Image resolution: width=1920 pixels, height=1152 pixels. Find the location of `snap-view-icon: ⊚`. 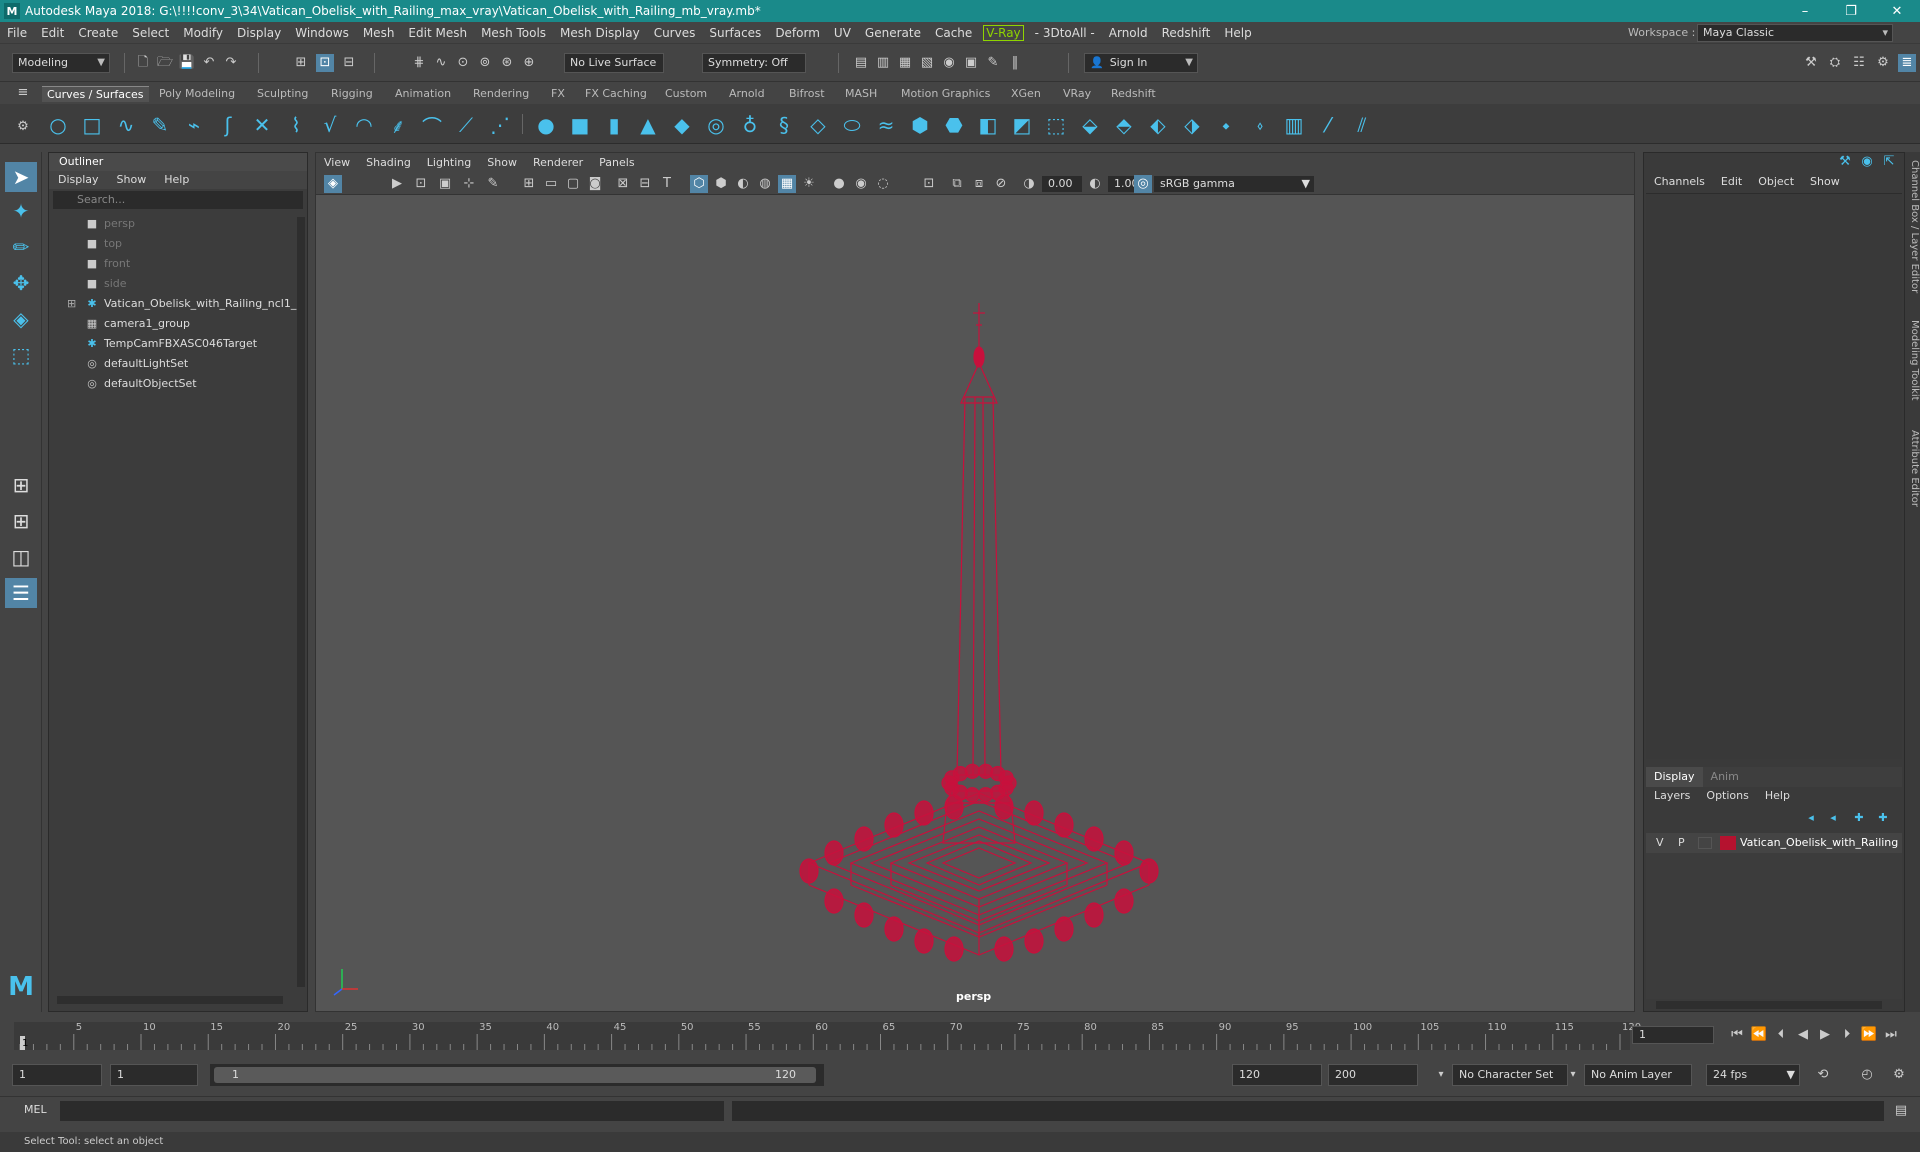

snap-view-icon: ⊚ is located at coordinates (485, 63).